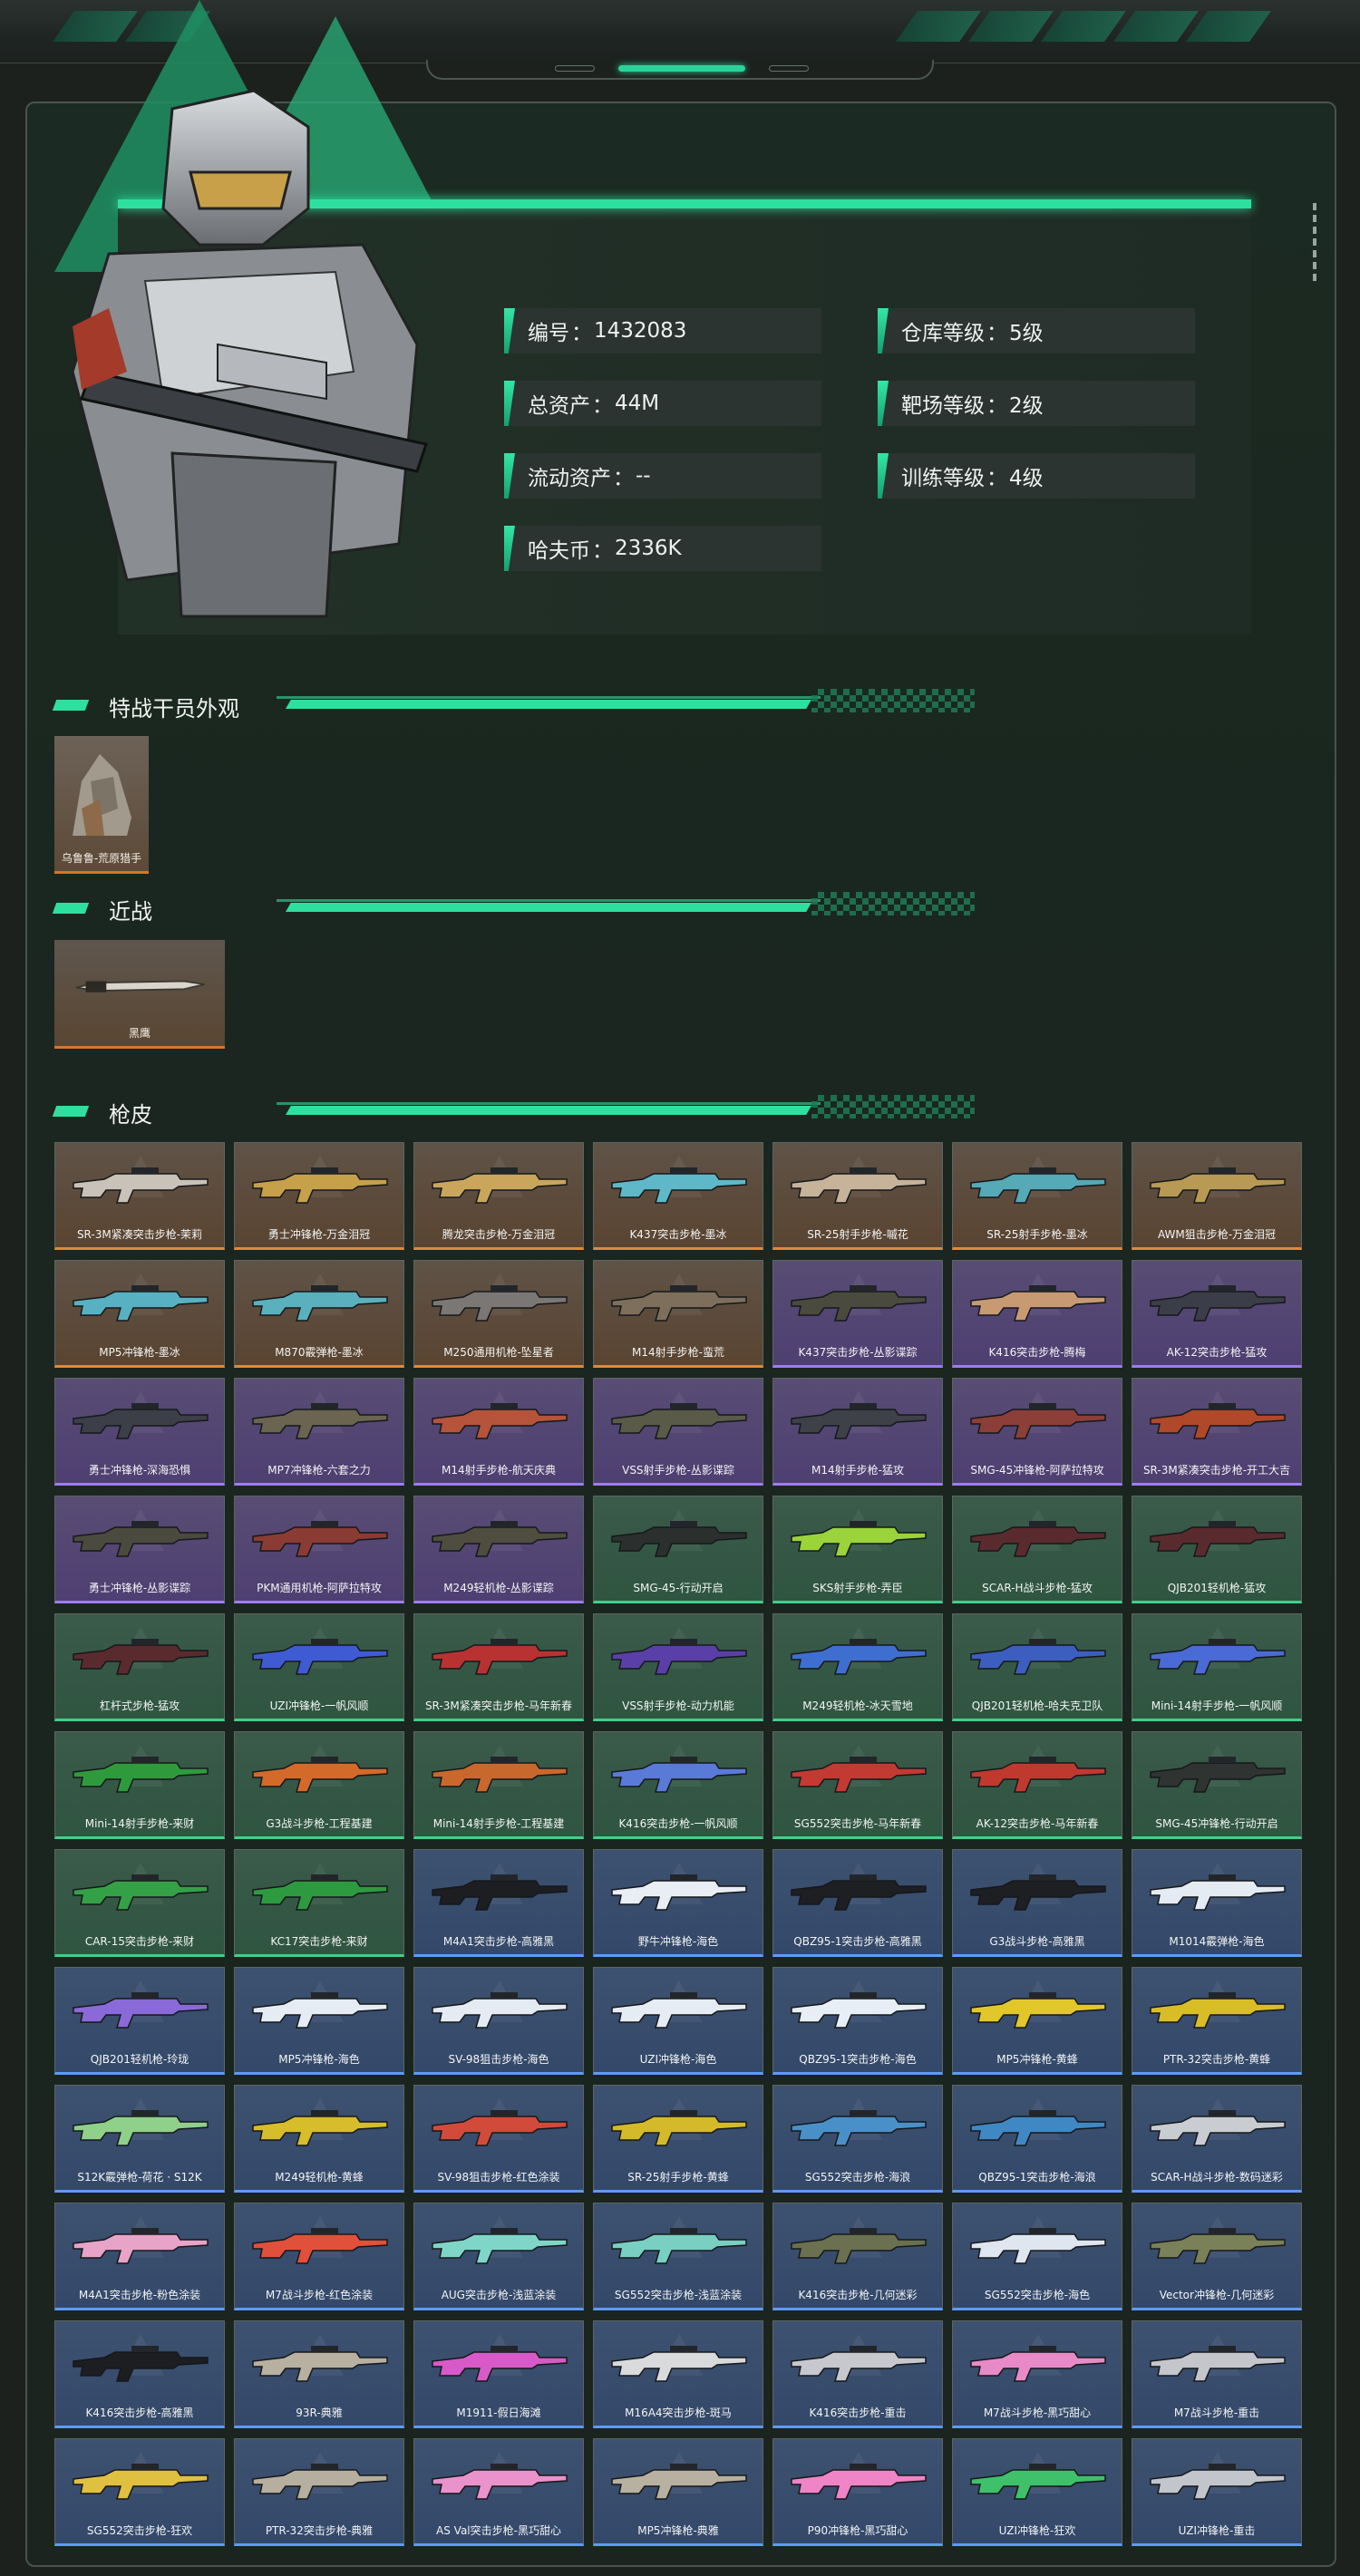 Image resolution: width=1360 pixels, height=2576 pixels. Describe the element at coordinates (1217, 1432) in the screenshot. I see `gun-skin-card: SR-3M紧凑突击步枪-开工大吉` at that location.